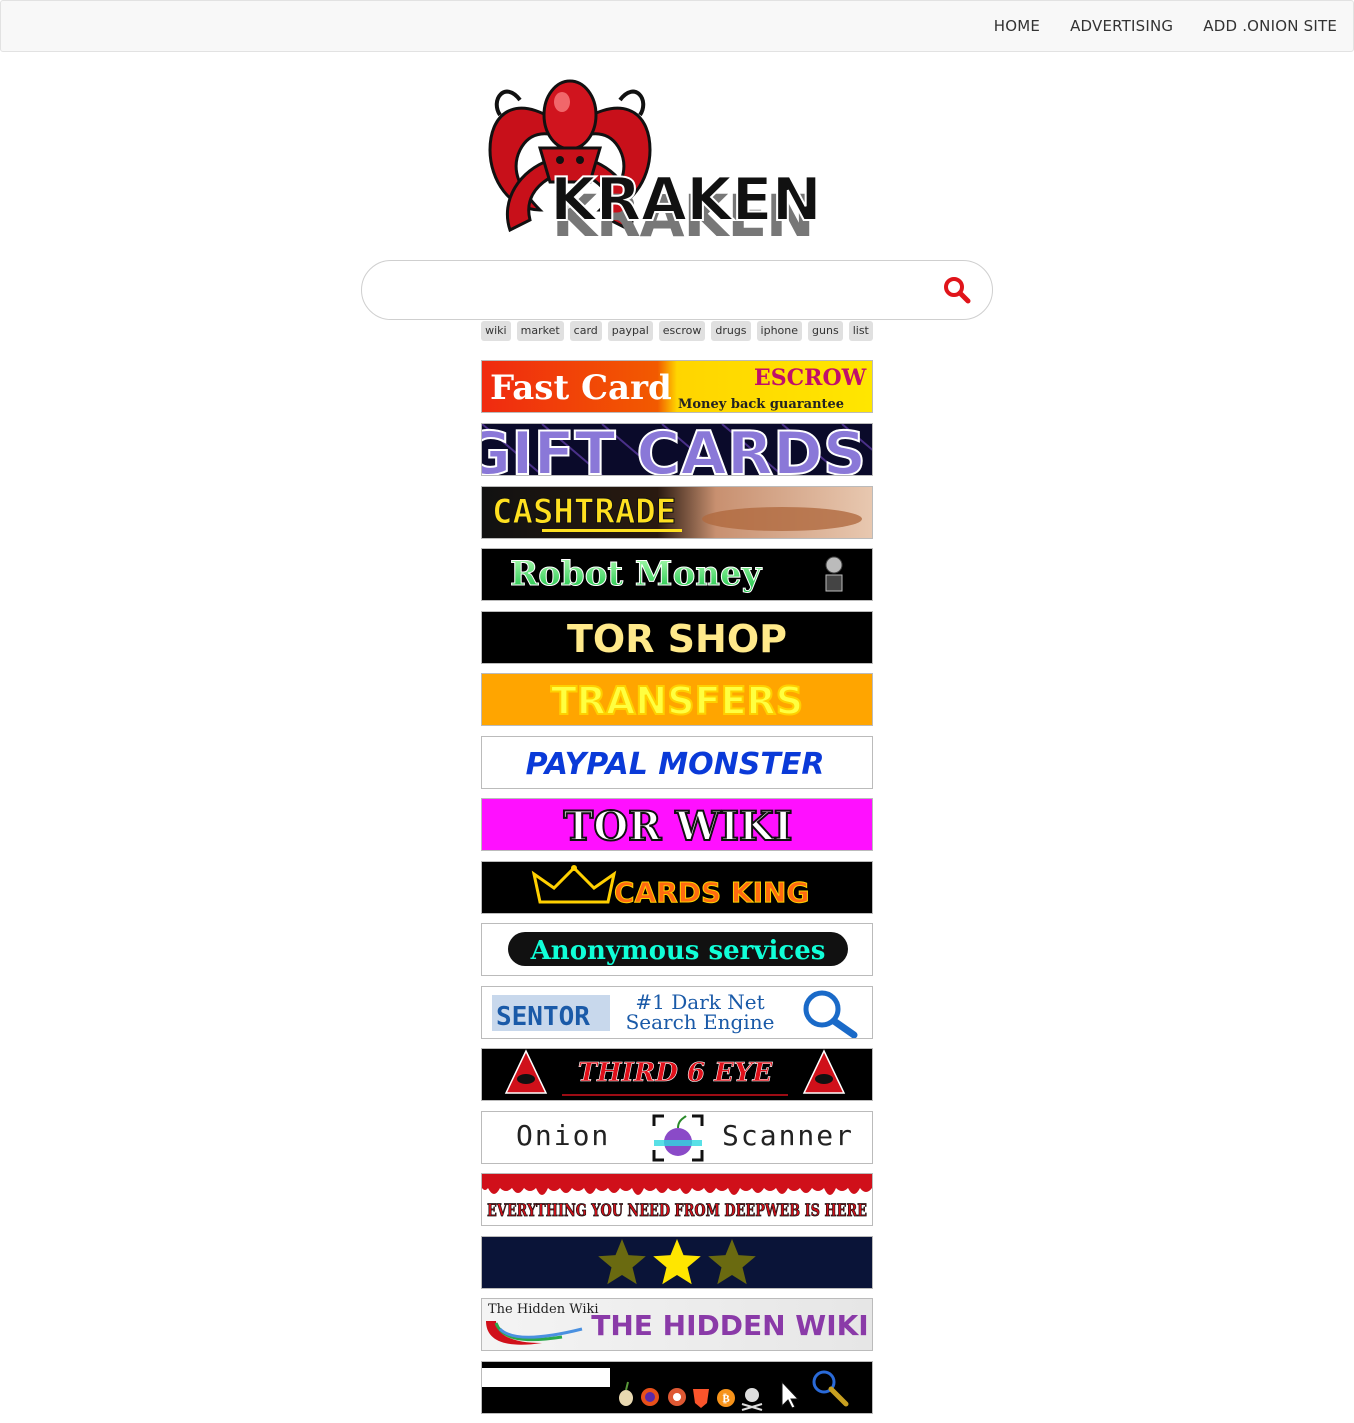 The image size is (1354, 1423). I want to click on svg-text: PAYPAL MONSTER, so click(675, 764).